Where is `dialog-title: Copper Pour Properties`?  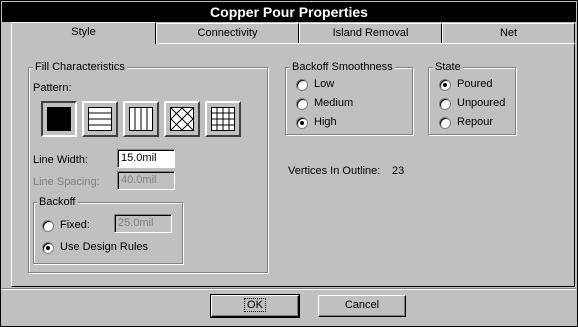
dialog-title: Copper Pour Properties is located at coordinates (289, 12).